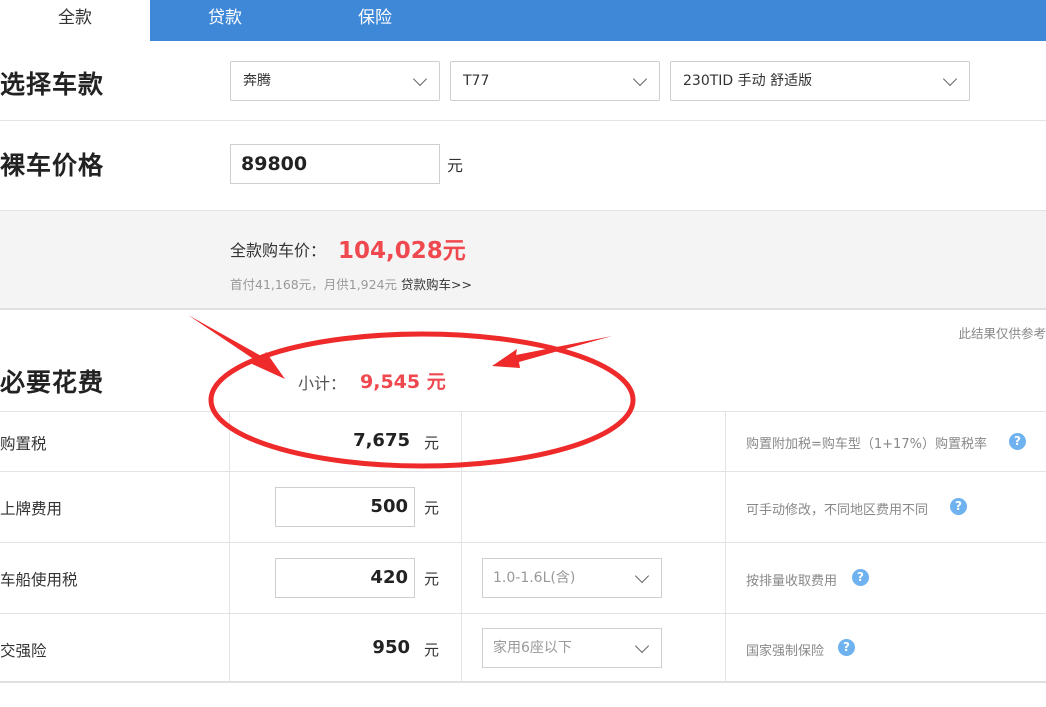 This screenshot has width=1046, height=707. Describe the element at coordinates (389, 506) in the screenshot. I see `plate-fee-amount: 500` at that location.